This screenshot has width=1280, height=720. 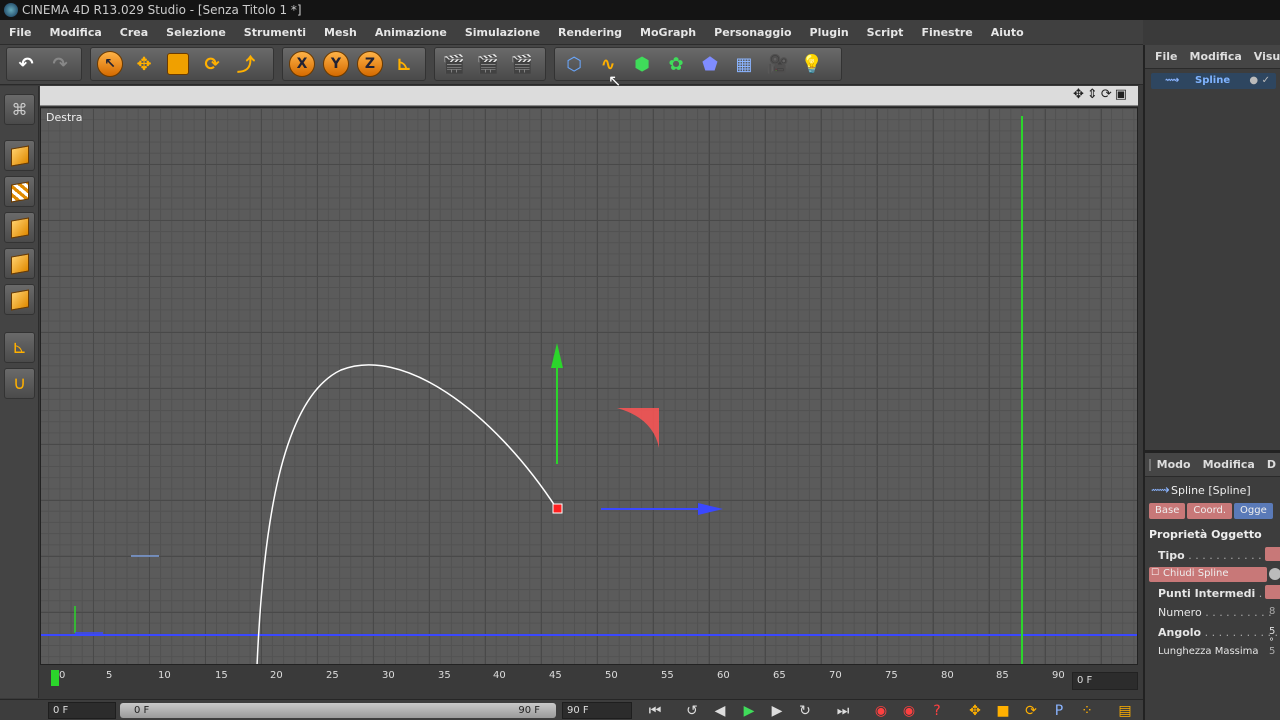 What do you see at coordinates (885, 32) in the screenshot?
I see `menu-script: Script` at bounding box center [885, 32].